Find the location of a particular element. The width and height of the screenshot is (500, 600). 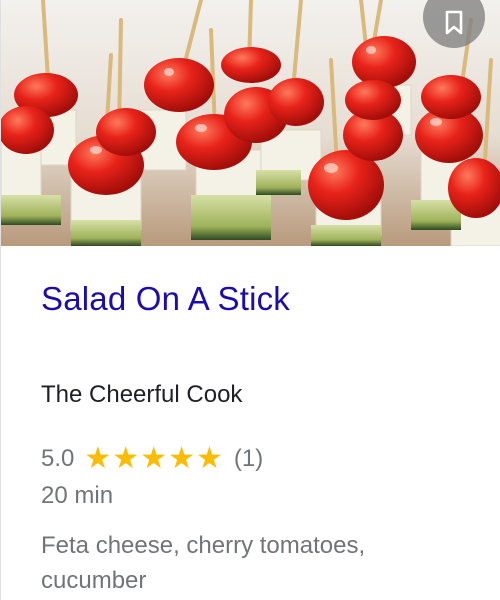

star-rating: ★ ★ ★ ★ ★ is located at coordinates (154, 459).